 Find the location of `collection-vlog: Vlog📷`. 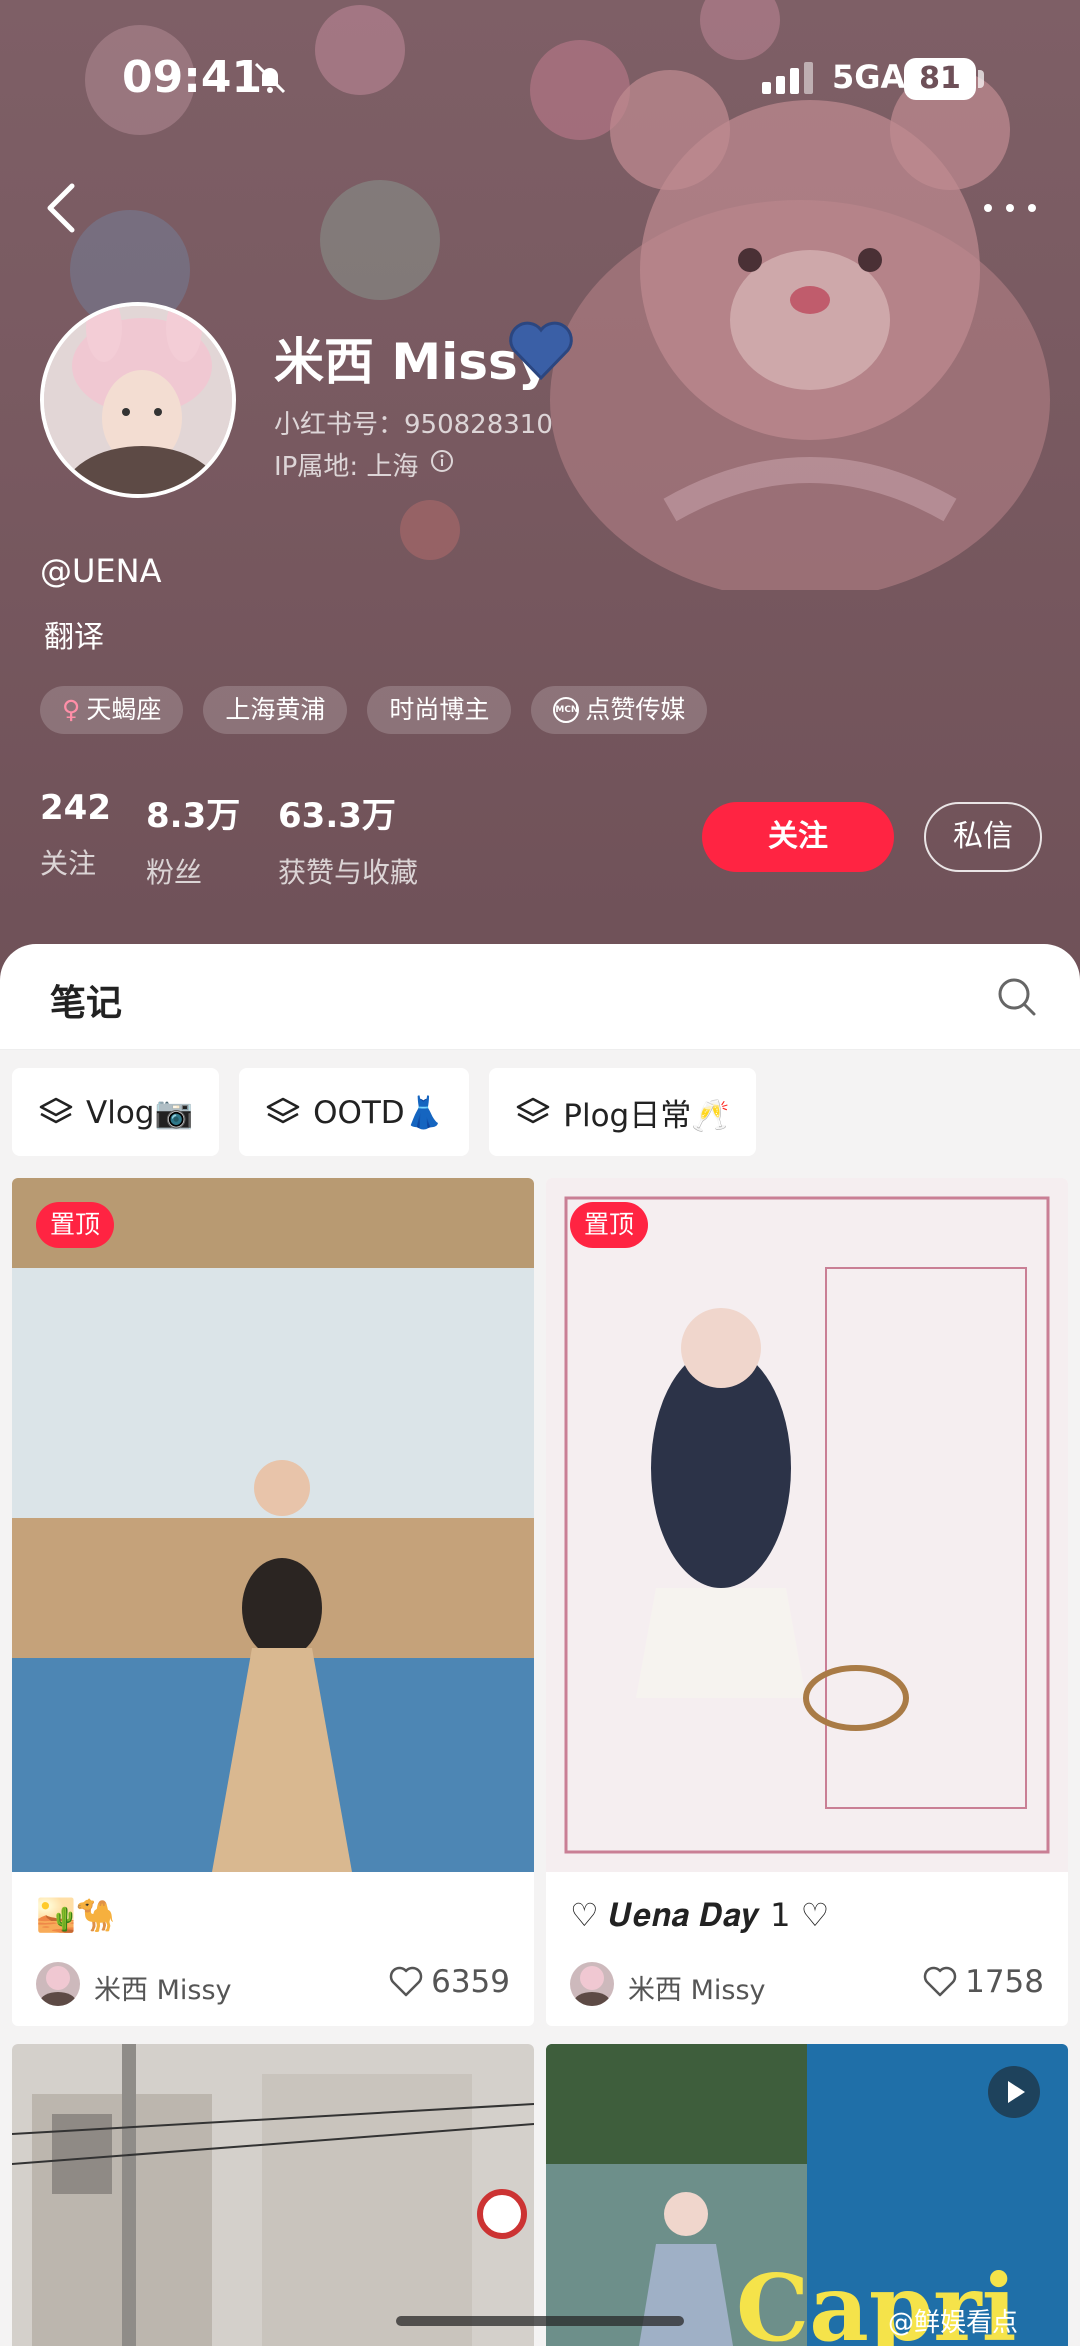

collection-vlog: Vlog📷 is located at coordinates (116, 1112).